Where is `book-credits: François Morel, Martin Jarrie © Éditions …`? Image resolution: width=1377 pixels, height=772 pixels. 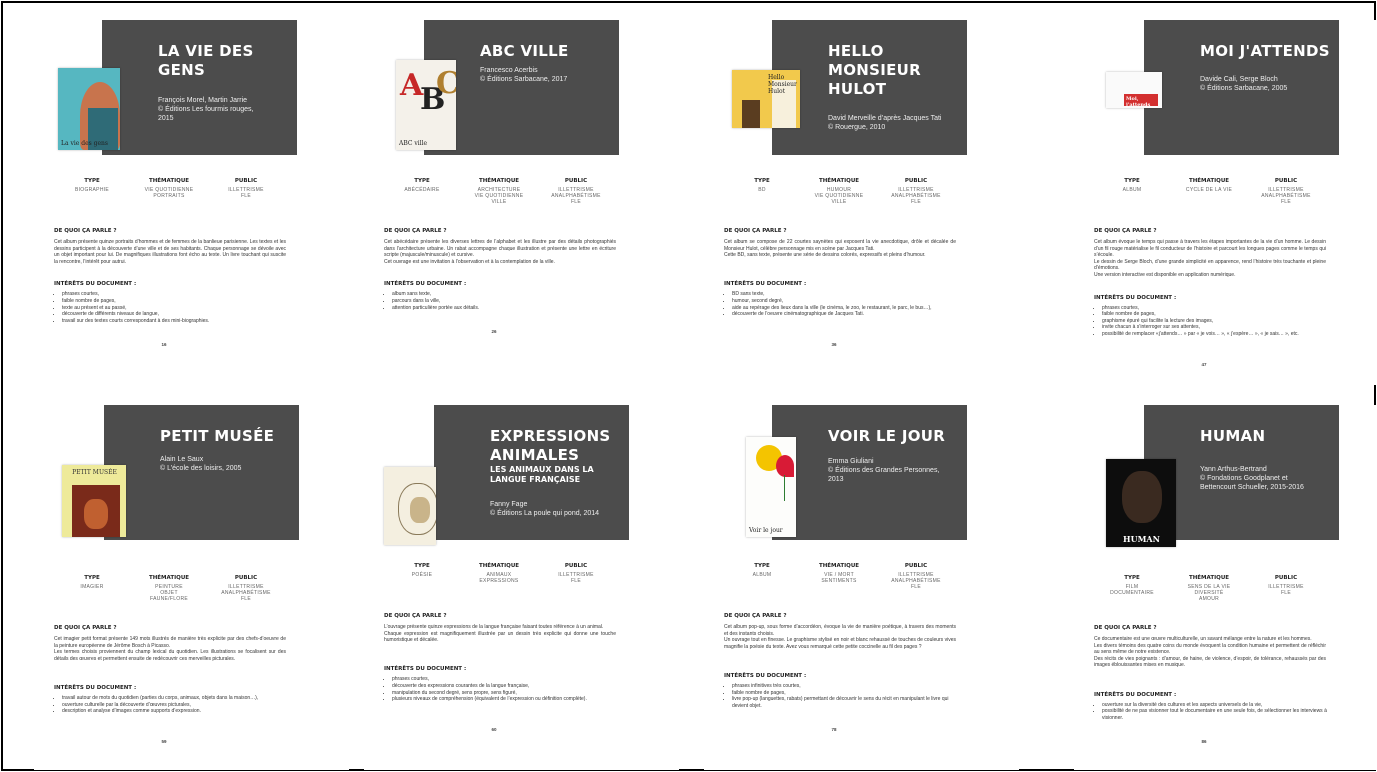
book-credits: François Morel, Martin Jarrie © Éditions … is located at coordinates (225, 109).